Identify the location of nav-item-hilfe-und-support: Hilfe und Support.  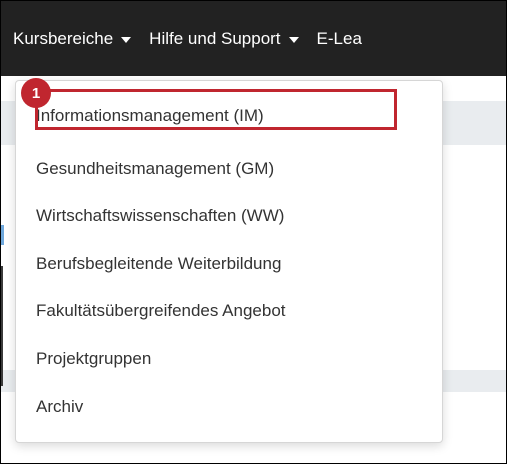
(224, 38).